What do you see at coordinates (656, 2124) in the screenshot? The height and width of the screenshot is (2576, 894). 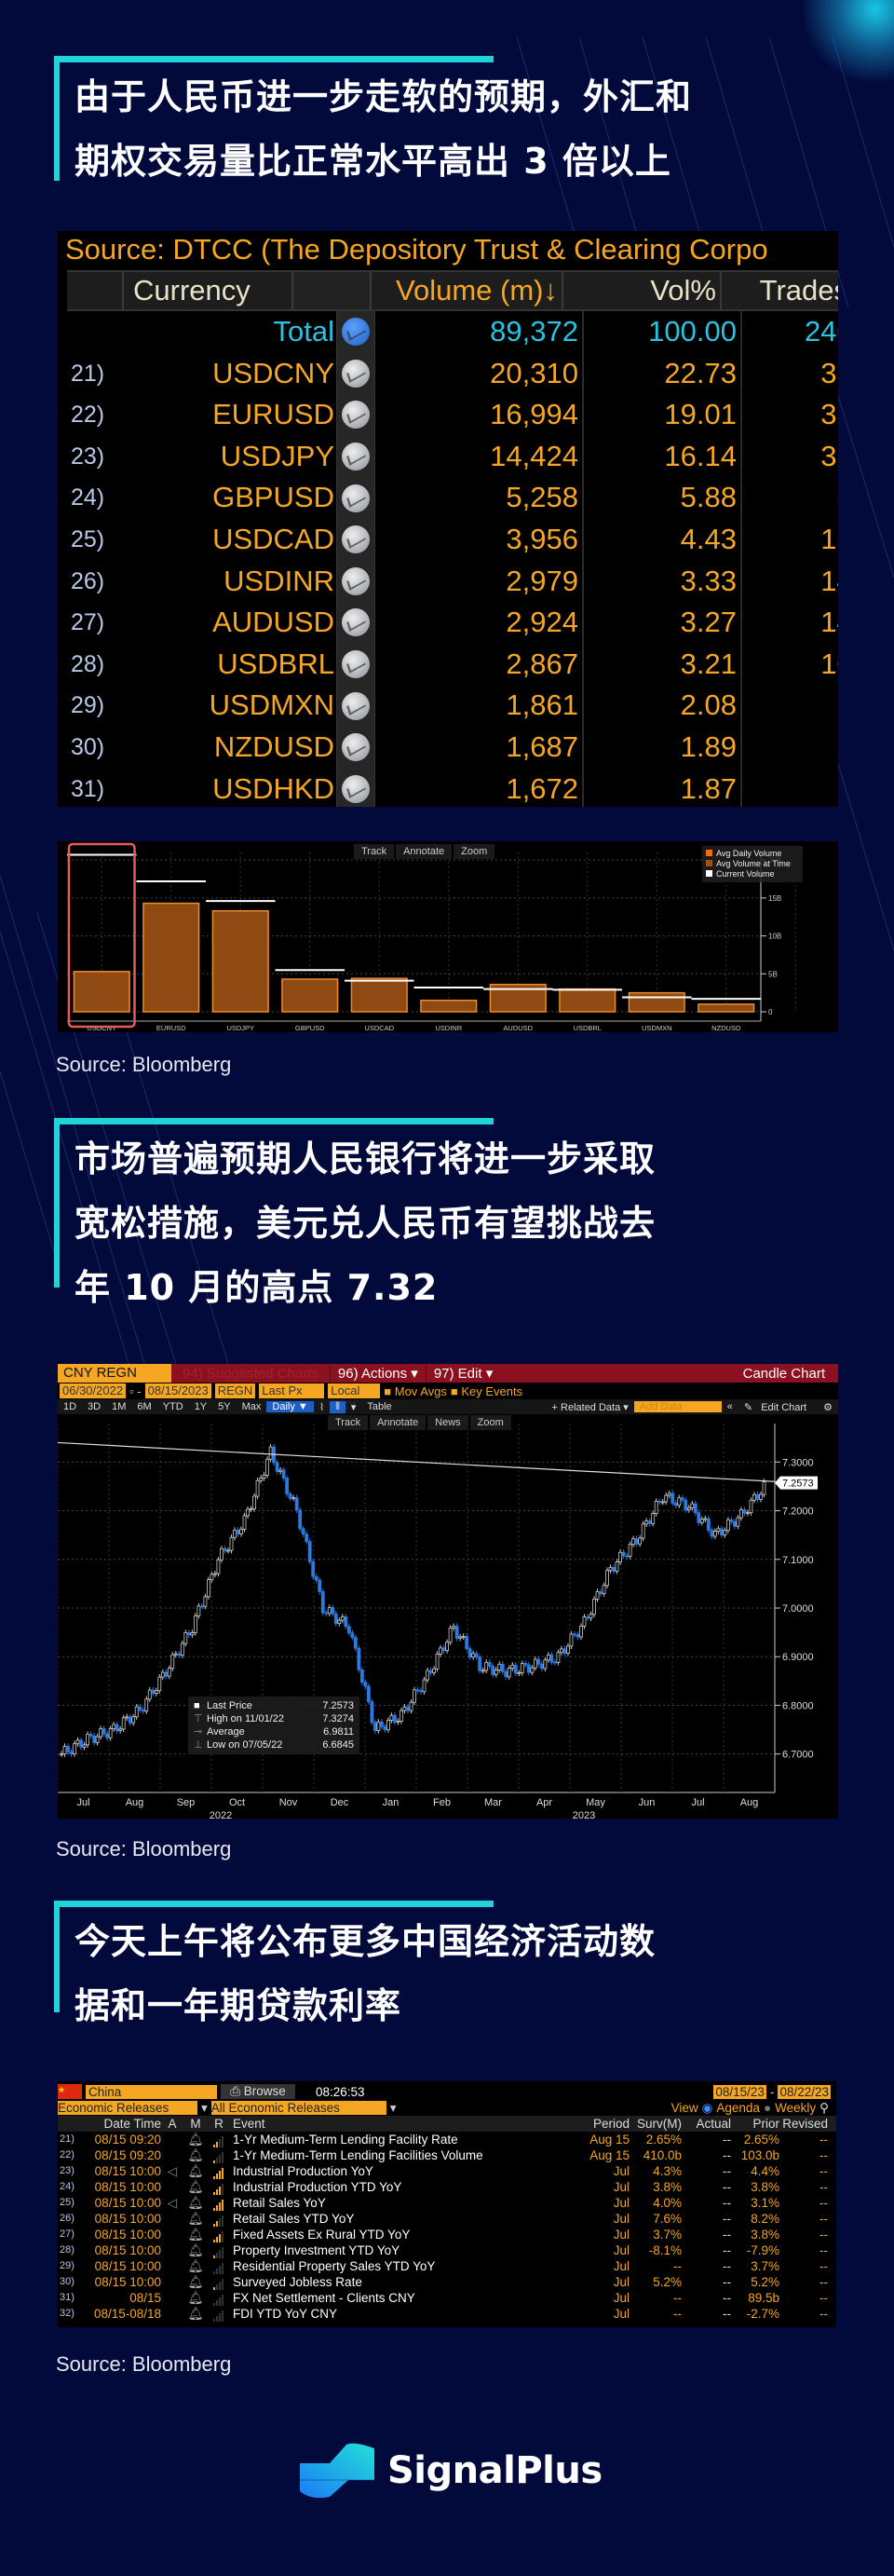 I see `column-header-survey: Surv(M)` at bounding box center [656, 2124].